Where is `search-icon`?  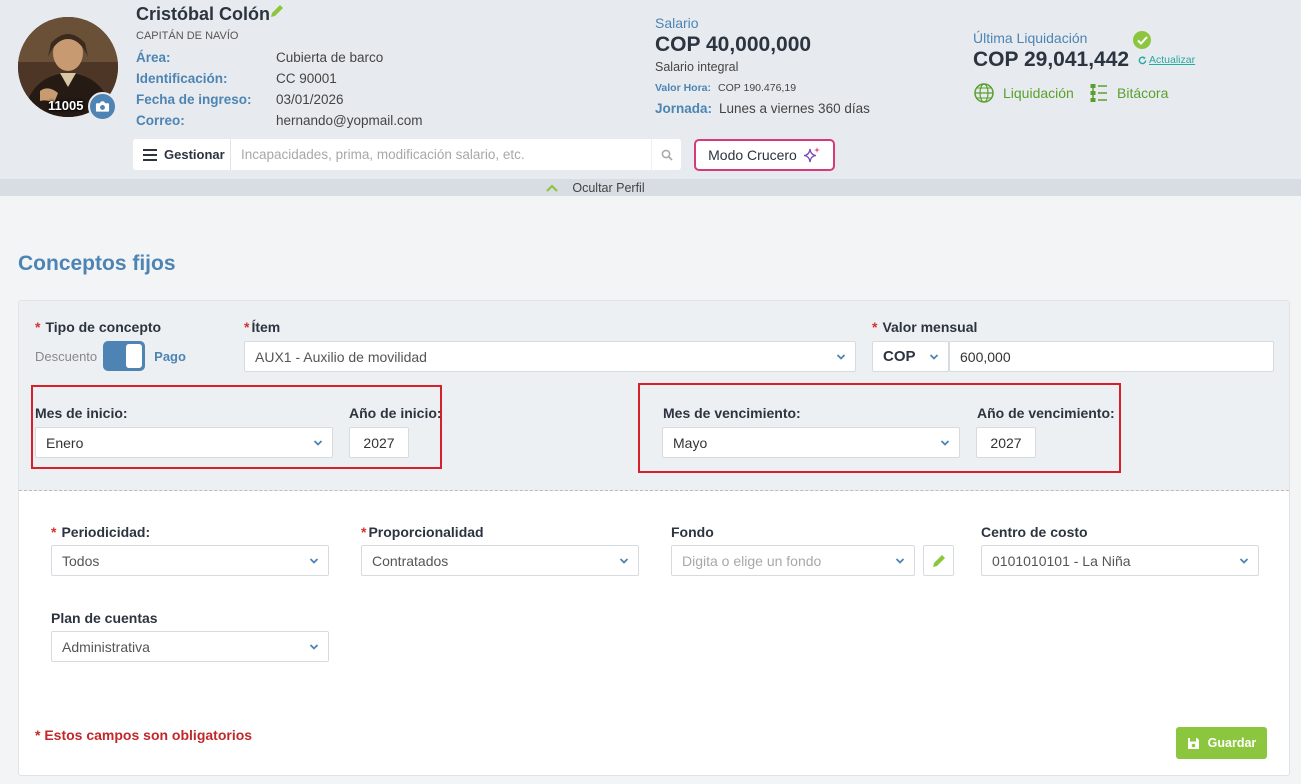 search-icon is located at coordinates (667, 155).